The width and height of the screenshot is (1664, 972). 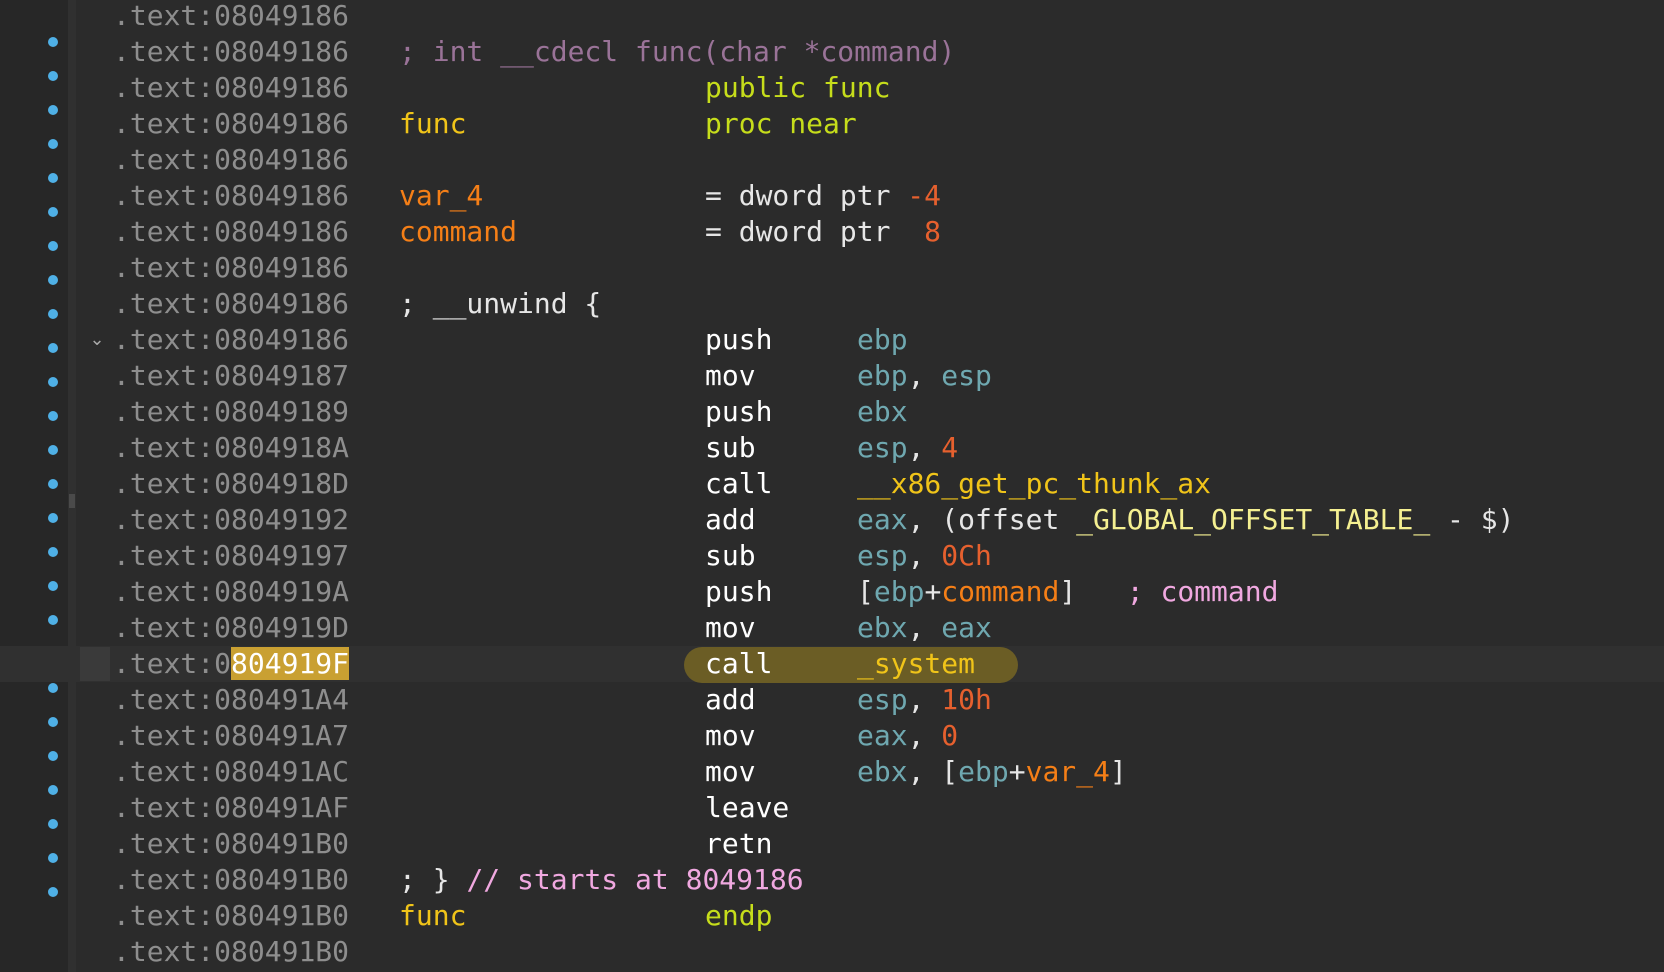 What do you see at coordinates (832, 952) in the screenshot?
I see `listing-line: .text:080491B0` at bounding box center [832, 952].